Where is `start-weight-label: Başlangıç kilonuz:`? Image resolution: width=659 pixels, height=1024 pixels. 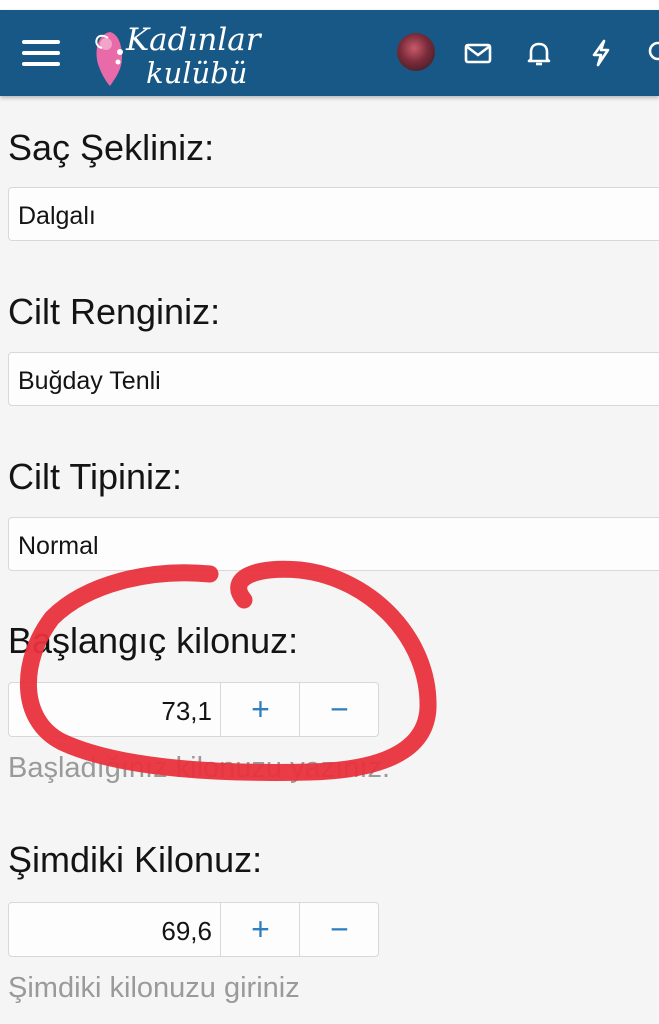
start-weight-label: Başlangıç kilonuz: is located at coordinates (153, 640).